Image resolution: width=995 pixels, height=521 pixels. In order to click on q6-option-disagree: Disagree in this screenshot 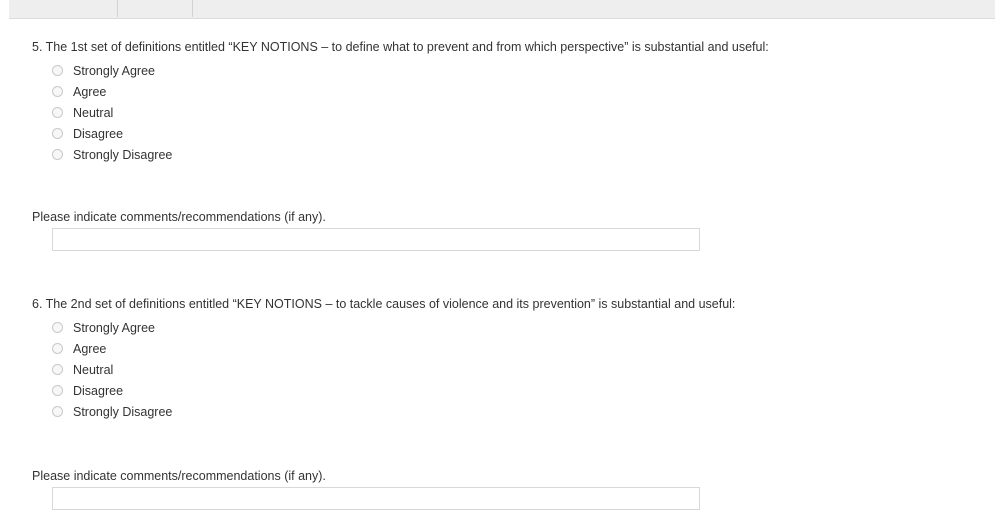, I will do `click(112, 390)`.